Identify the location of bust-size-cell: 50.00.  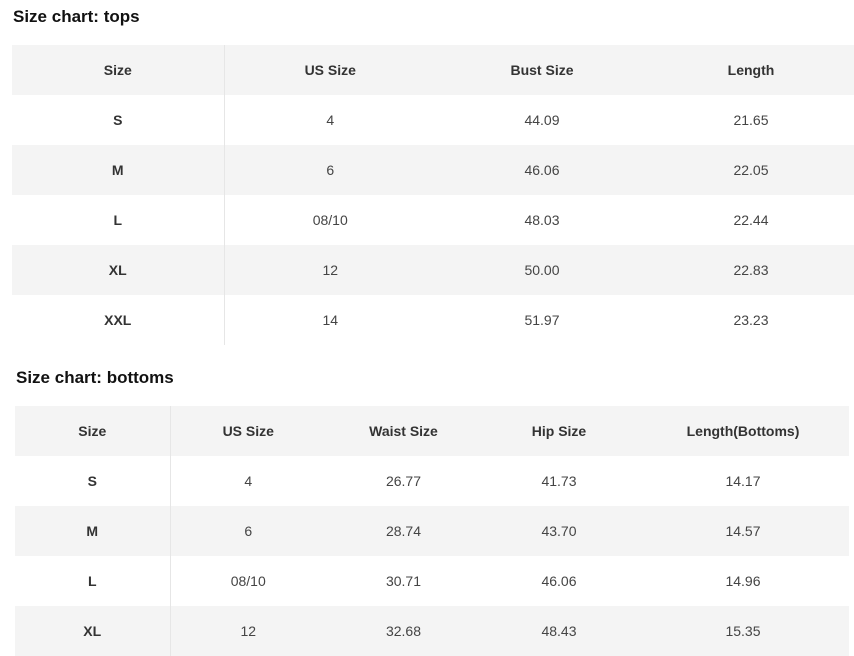
(542, 270).